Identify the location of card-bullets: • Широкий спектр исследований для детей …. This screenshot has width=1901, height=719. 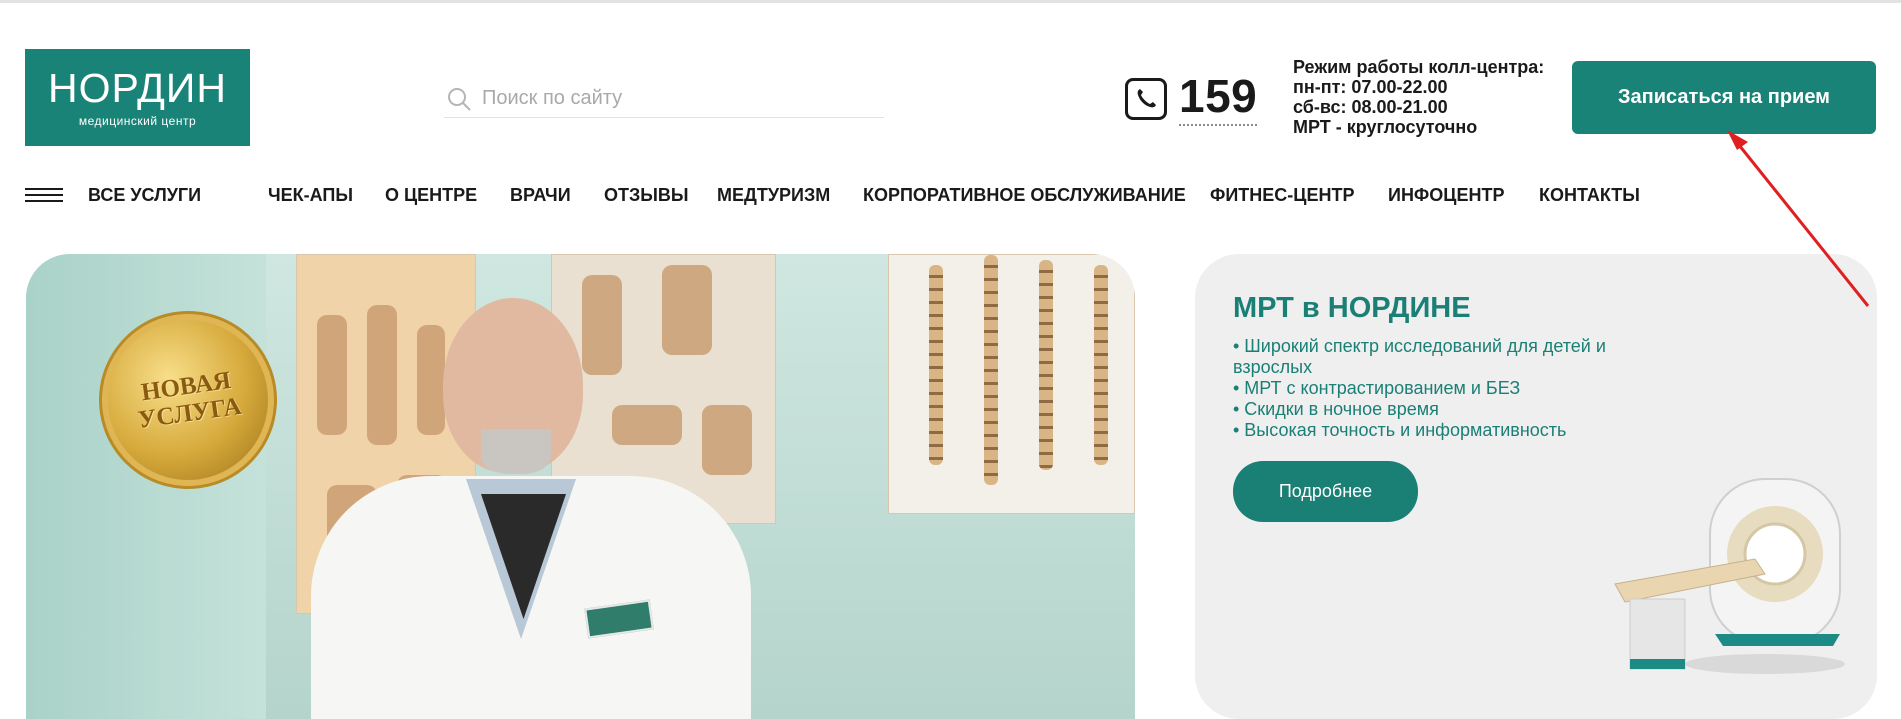
(1448, 388).